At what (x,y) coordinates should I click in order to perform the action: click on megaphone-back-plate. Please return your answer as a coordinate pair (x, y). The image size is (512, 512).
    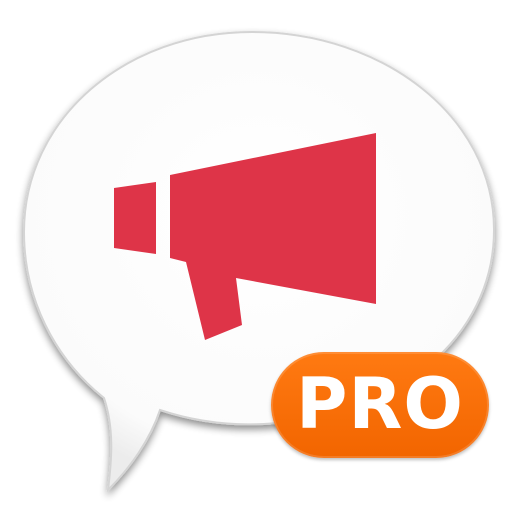
    Looking at the image, I should click on (135, 218).